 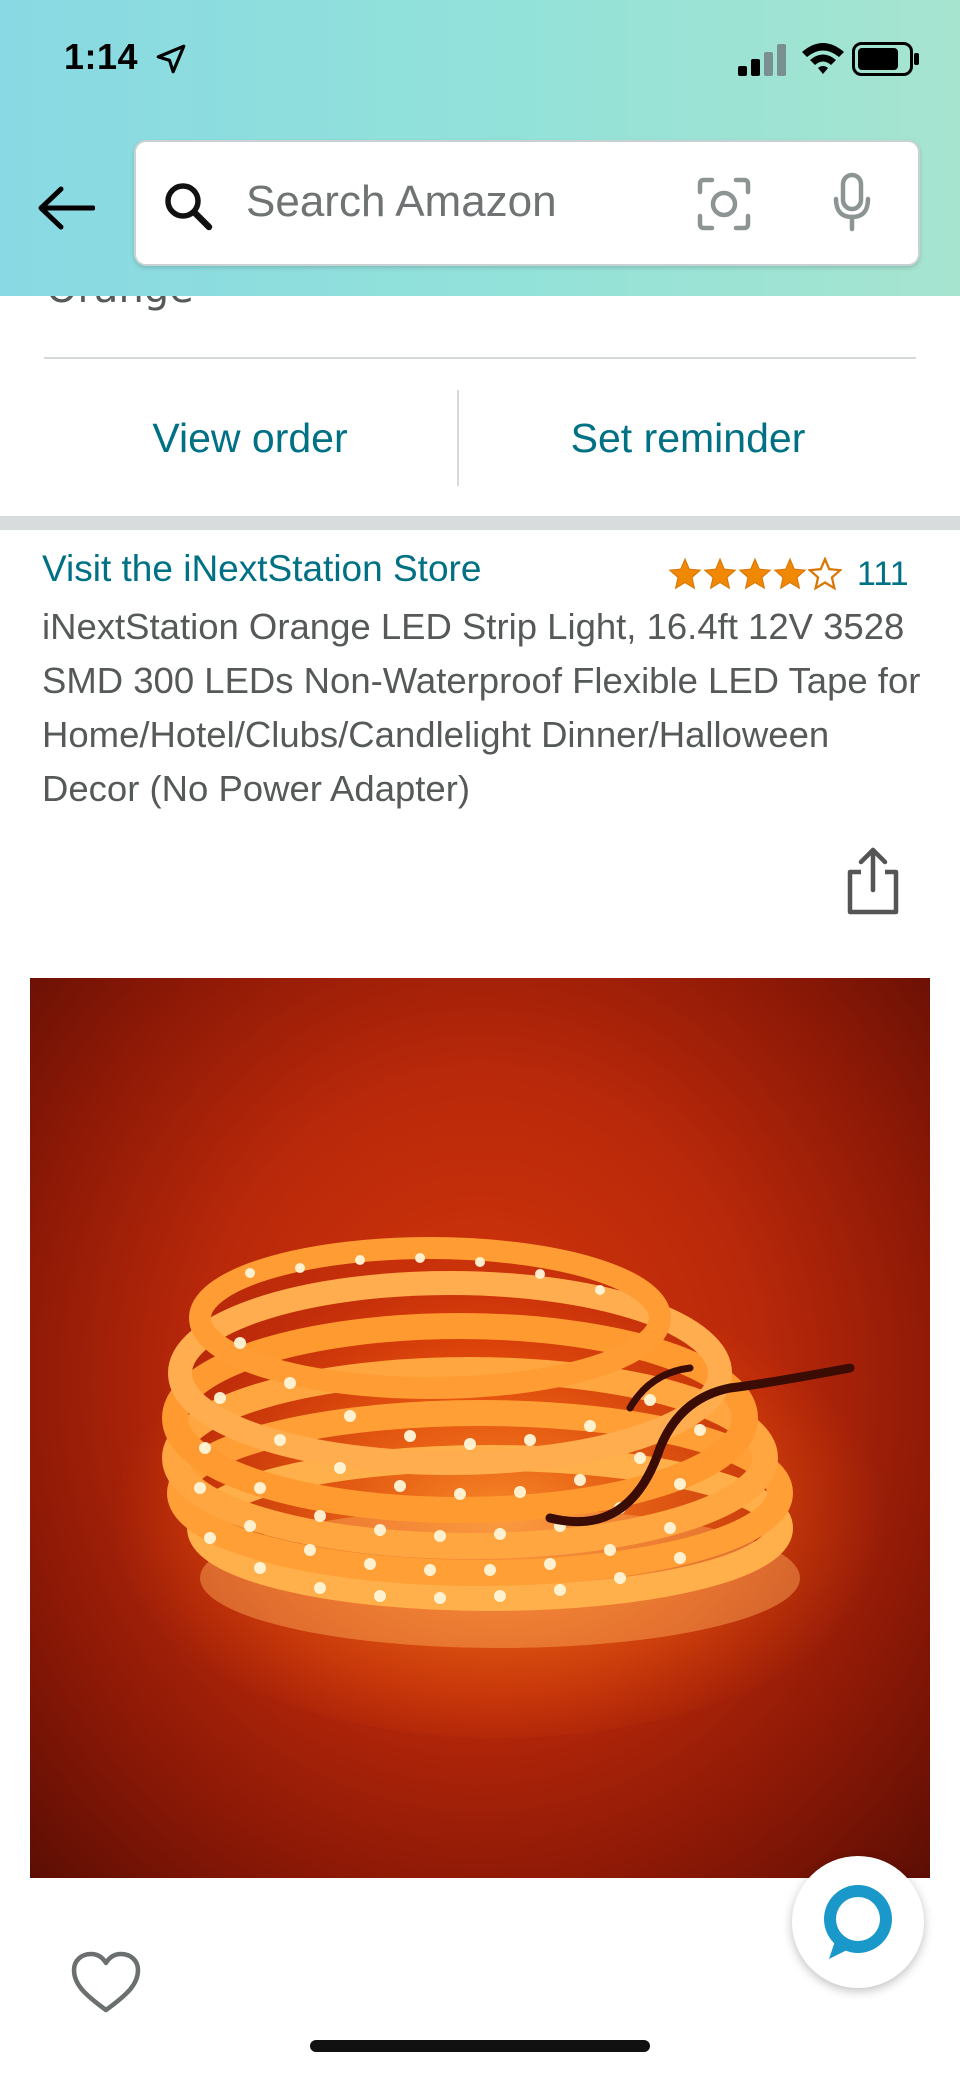 I want to click on app-header: 1:14, so click(x=480, y=148).